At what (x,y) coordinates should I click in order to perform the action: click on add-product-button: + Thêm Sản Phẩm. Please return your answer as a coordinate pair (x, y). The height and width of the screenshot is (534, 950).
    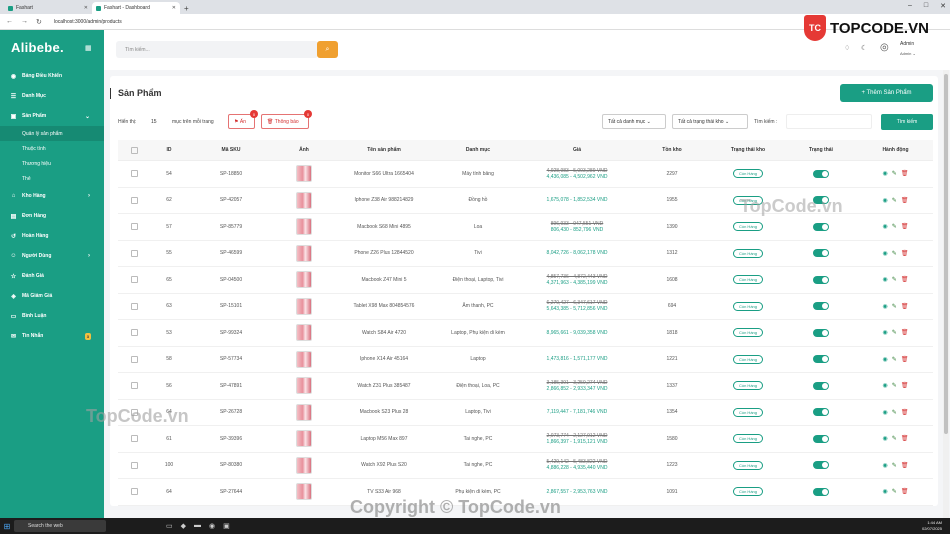
    Looking at the image, I should click on (886, 93).